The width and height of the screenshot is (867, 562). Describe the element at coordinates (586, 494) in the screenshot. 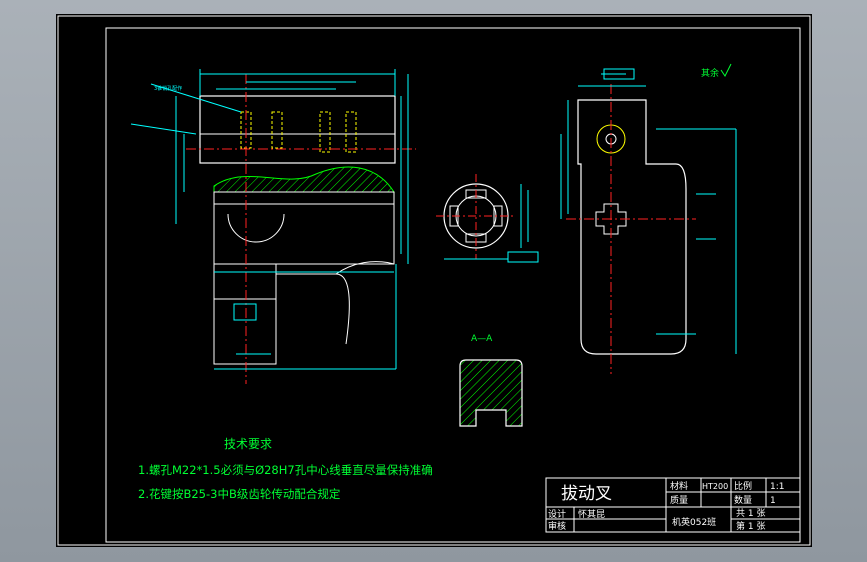

I see `part-name: 拔动叉` at that location.